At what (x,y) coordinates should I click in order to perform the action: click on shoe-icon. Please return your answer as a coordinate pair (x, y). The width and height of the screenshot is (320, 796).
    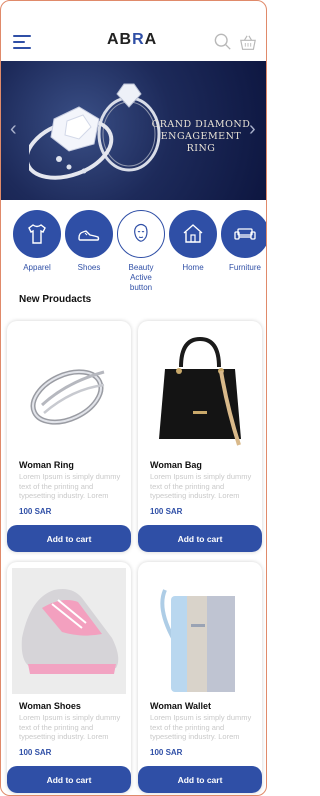
    Looking at the image, I should click on (89, 235).